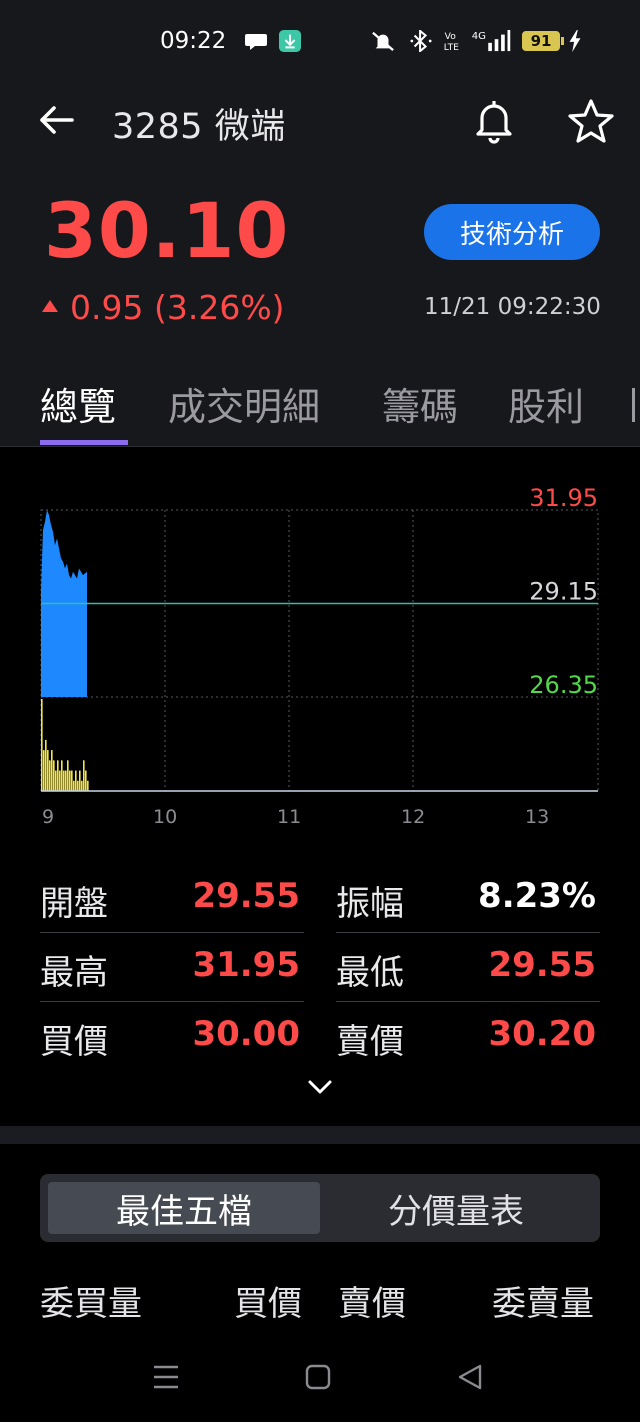  What do you see at coordinates (193, 41) in the screenshot?
I see `status-time: 09:22` at bounding box center [193, 41].